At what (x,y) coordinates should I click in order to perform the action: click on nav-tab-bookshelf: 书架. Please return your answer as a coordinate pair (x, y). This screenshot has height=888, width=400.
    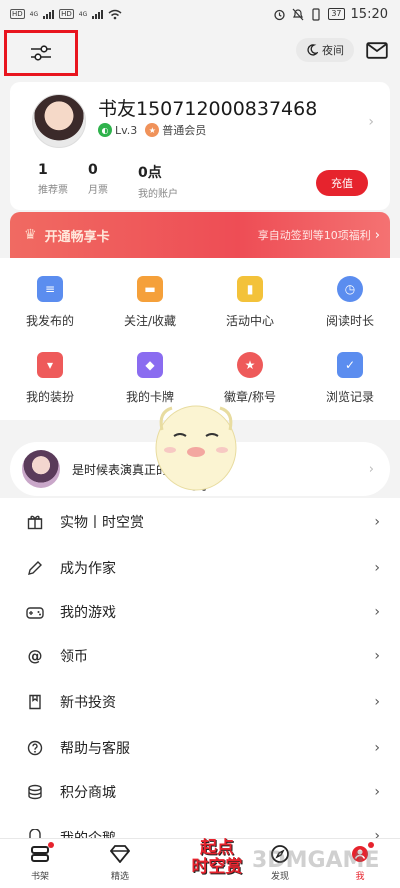
    Looking at the image, I should click on (40, 862).